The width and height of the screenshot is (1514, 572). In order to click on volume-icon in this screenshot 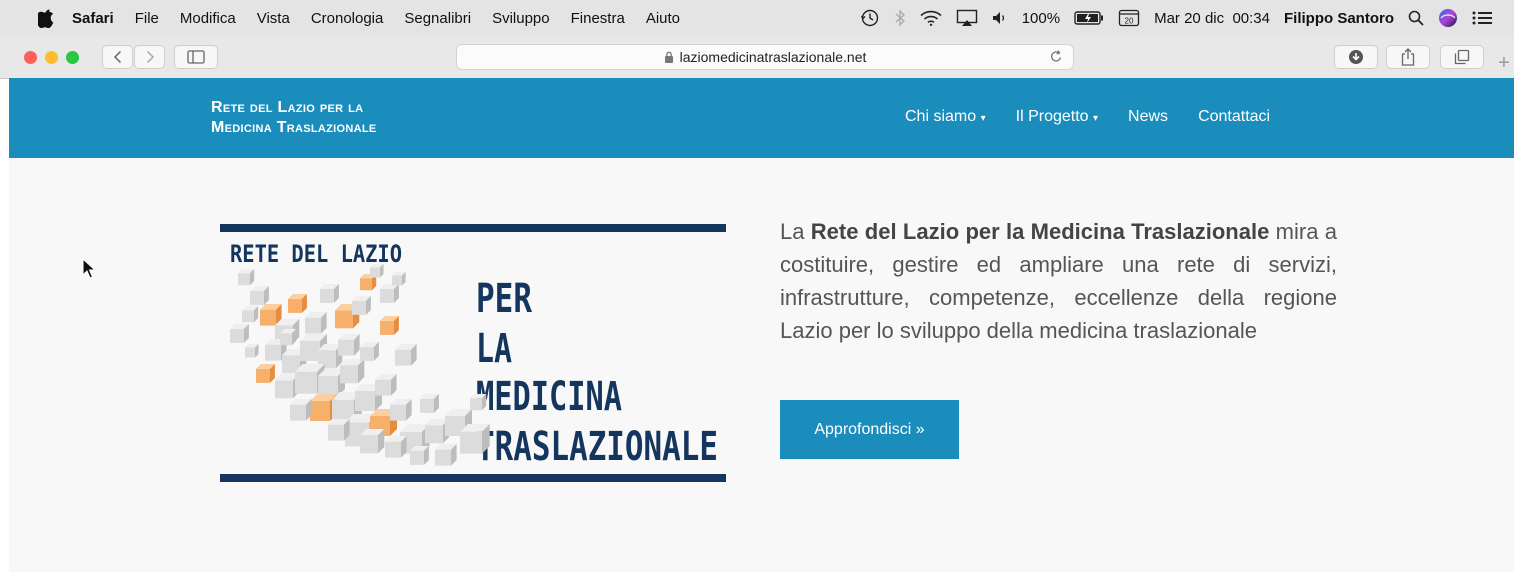, I will do `click(1000, 18)`.